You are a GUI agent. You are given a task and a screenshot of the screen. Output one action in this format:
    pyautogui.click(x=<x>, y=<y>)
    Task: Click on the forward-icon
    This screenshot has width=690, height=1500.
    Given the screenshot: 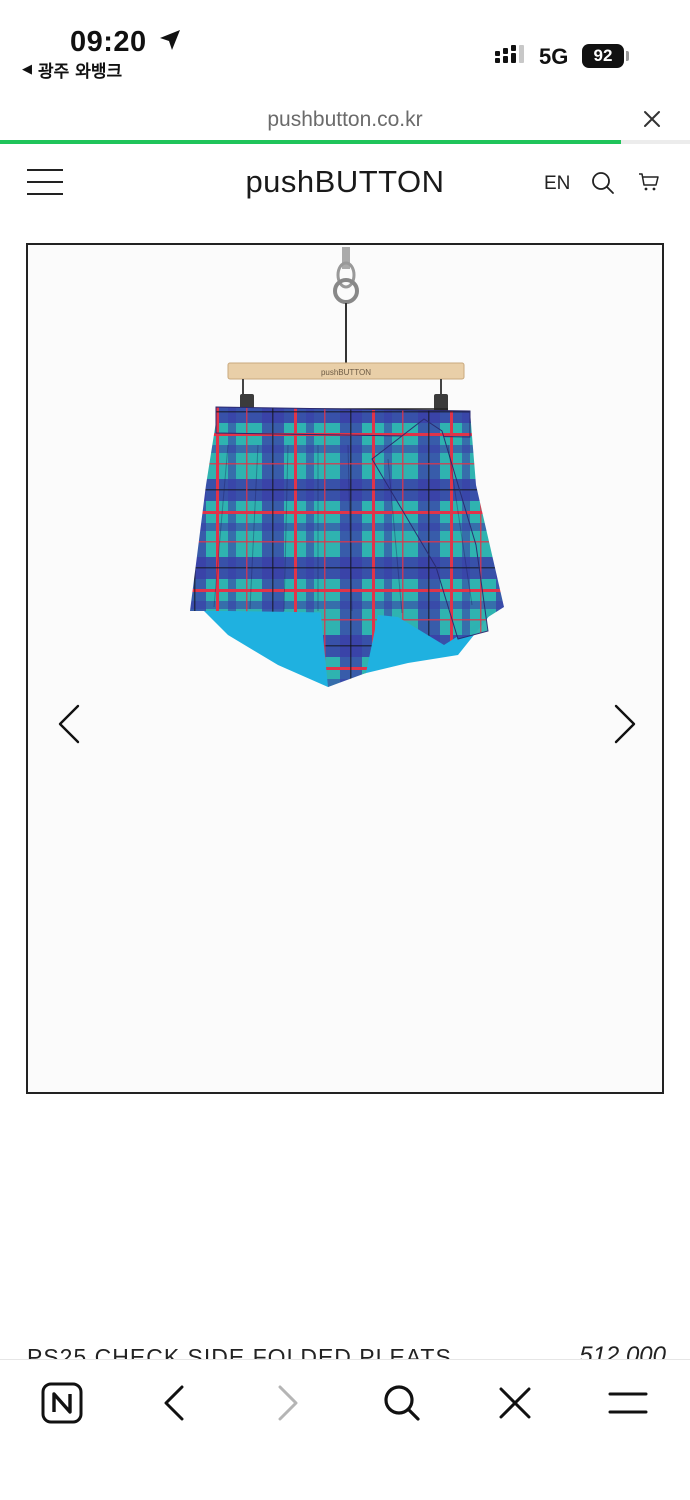 What is the action you would take?
    pyautogui.click(x=288, y=1403)
    